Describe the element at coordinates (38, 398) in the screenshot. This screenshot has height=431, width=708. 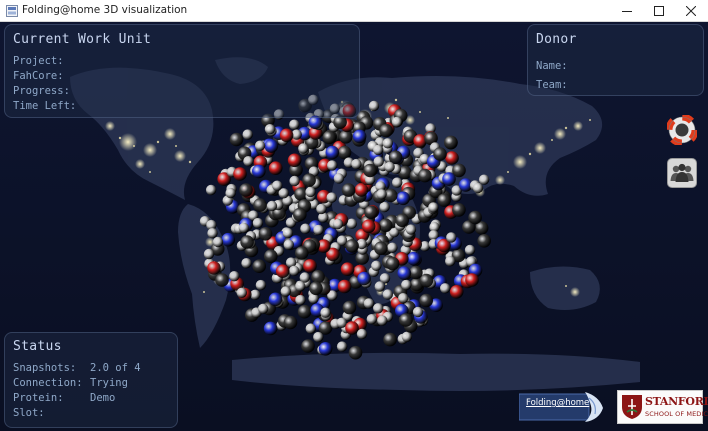
I see `protein-label: Protein:` at that location.